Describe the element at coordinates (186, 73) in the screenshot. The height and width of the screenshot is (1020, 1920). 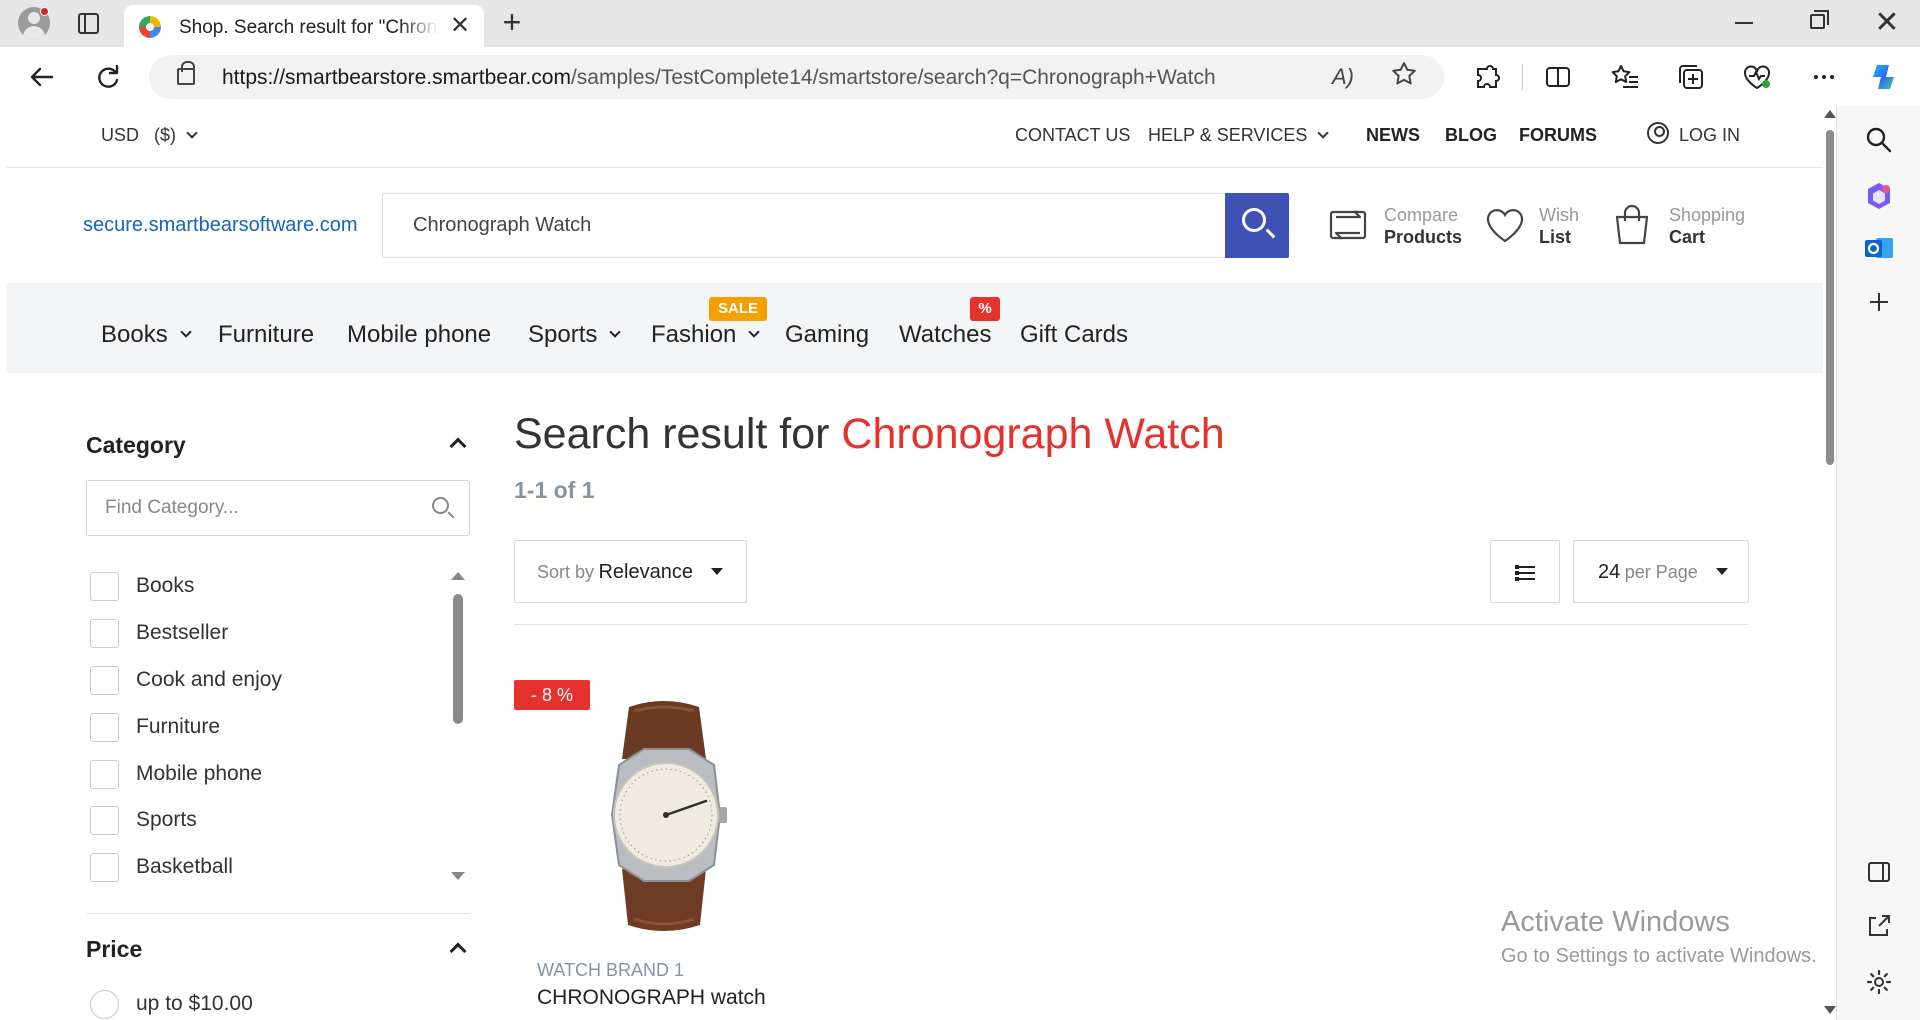
I see `lock-icon` at that location.